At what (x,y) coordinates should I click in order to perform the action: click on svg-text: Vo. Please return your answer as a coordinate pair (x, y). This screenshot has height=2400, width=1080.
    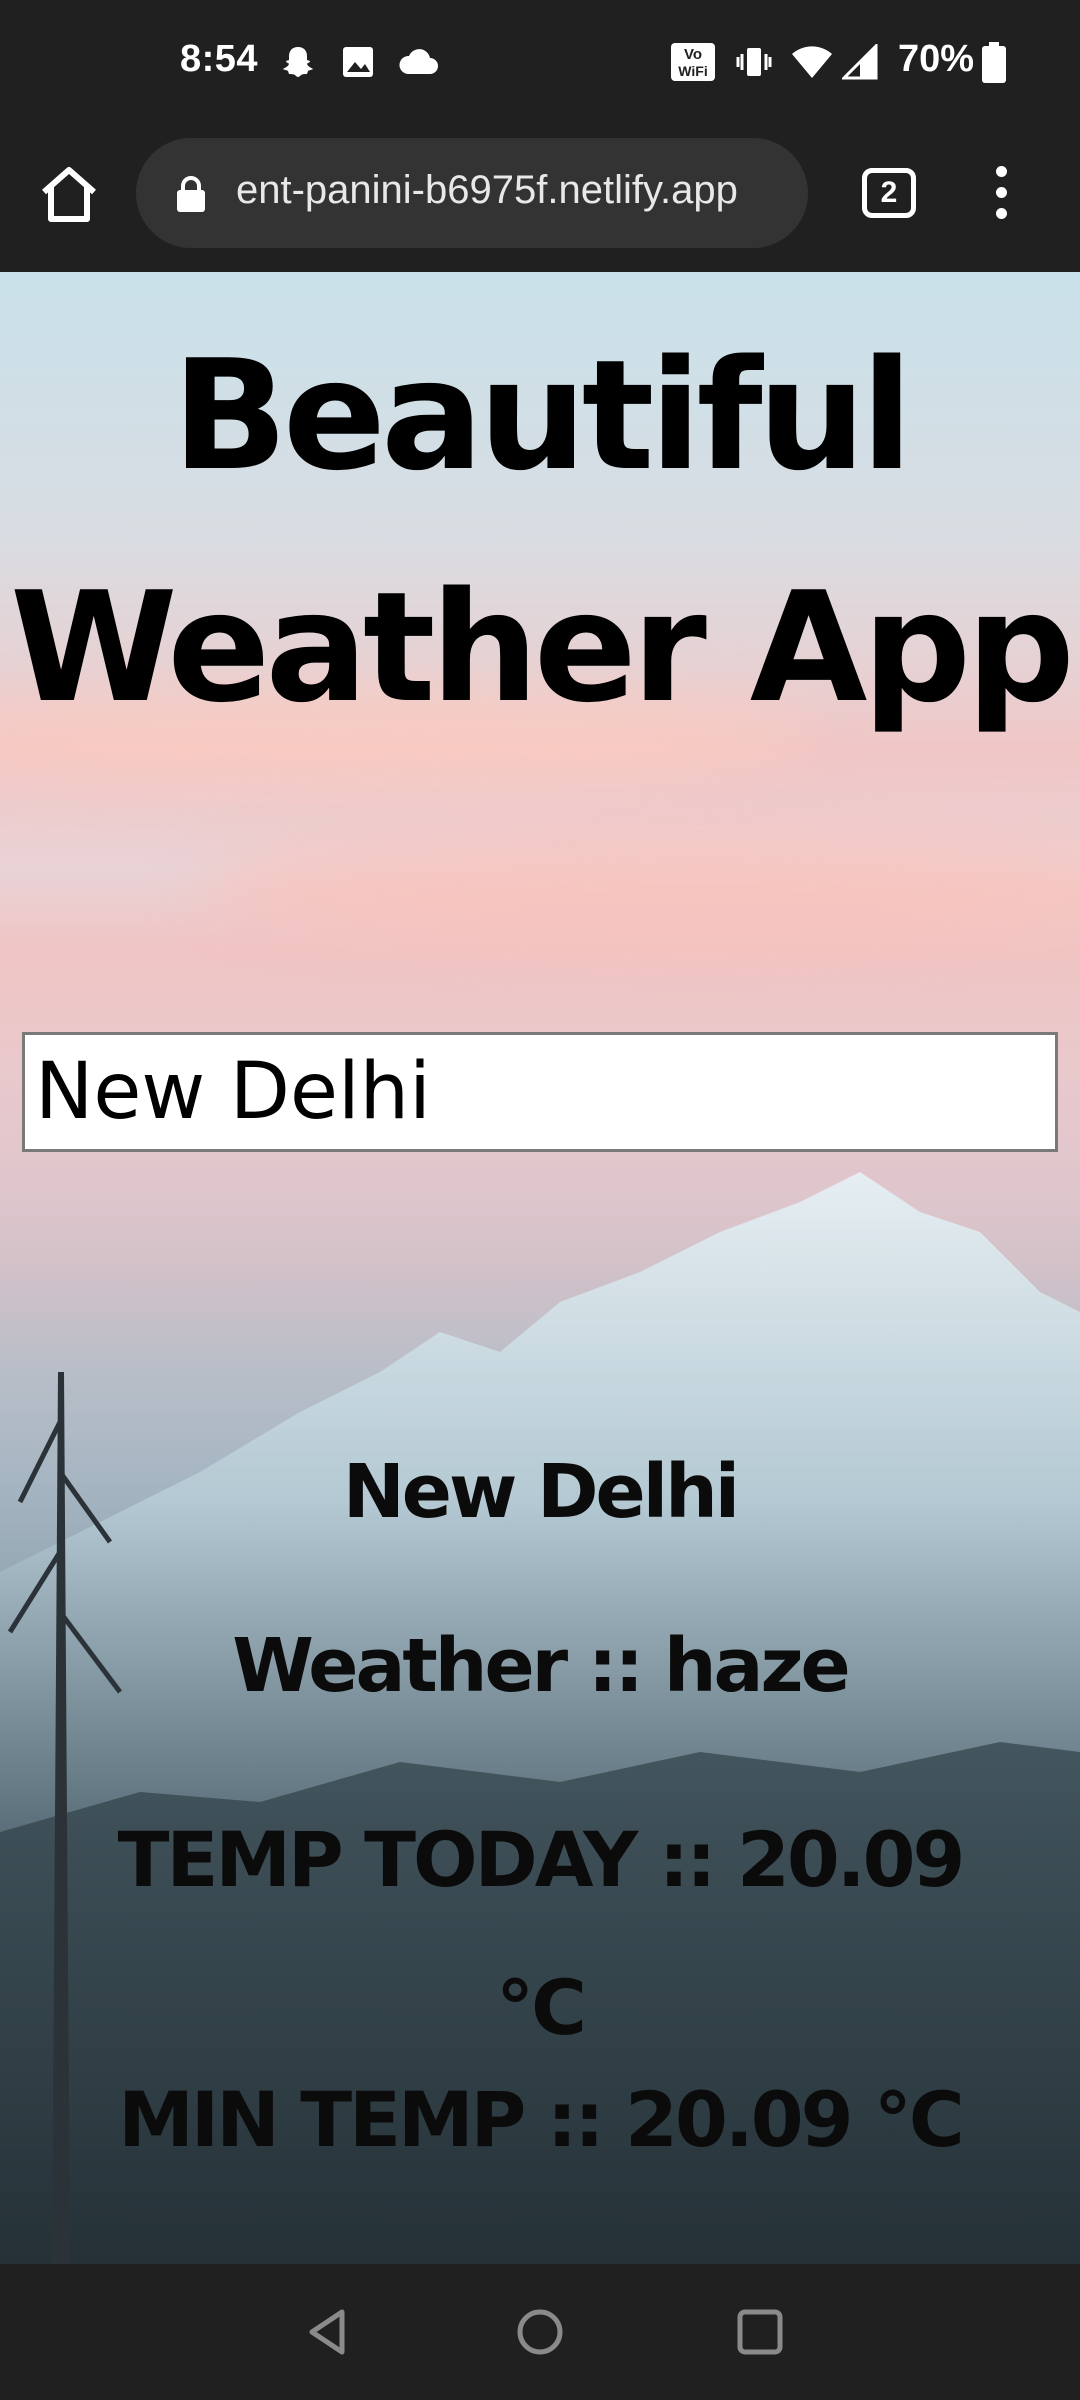
    Looking at the image, I should click on (693, 54).